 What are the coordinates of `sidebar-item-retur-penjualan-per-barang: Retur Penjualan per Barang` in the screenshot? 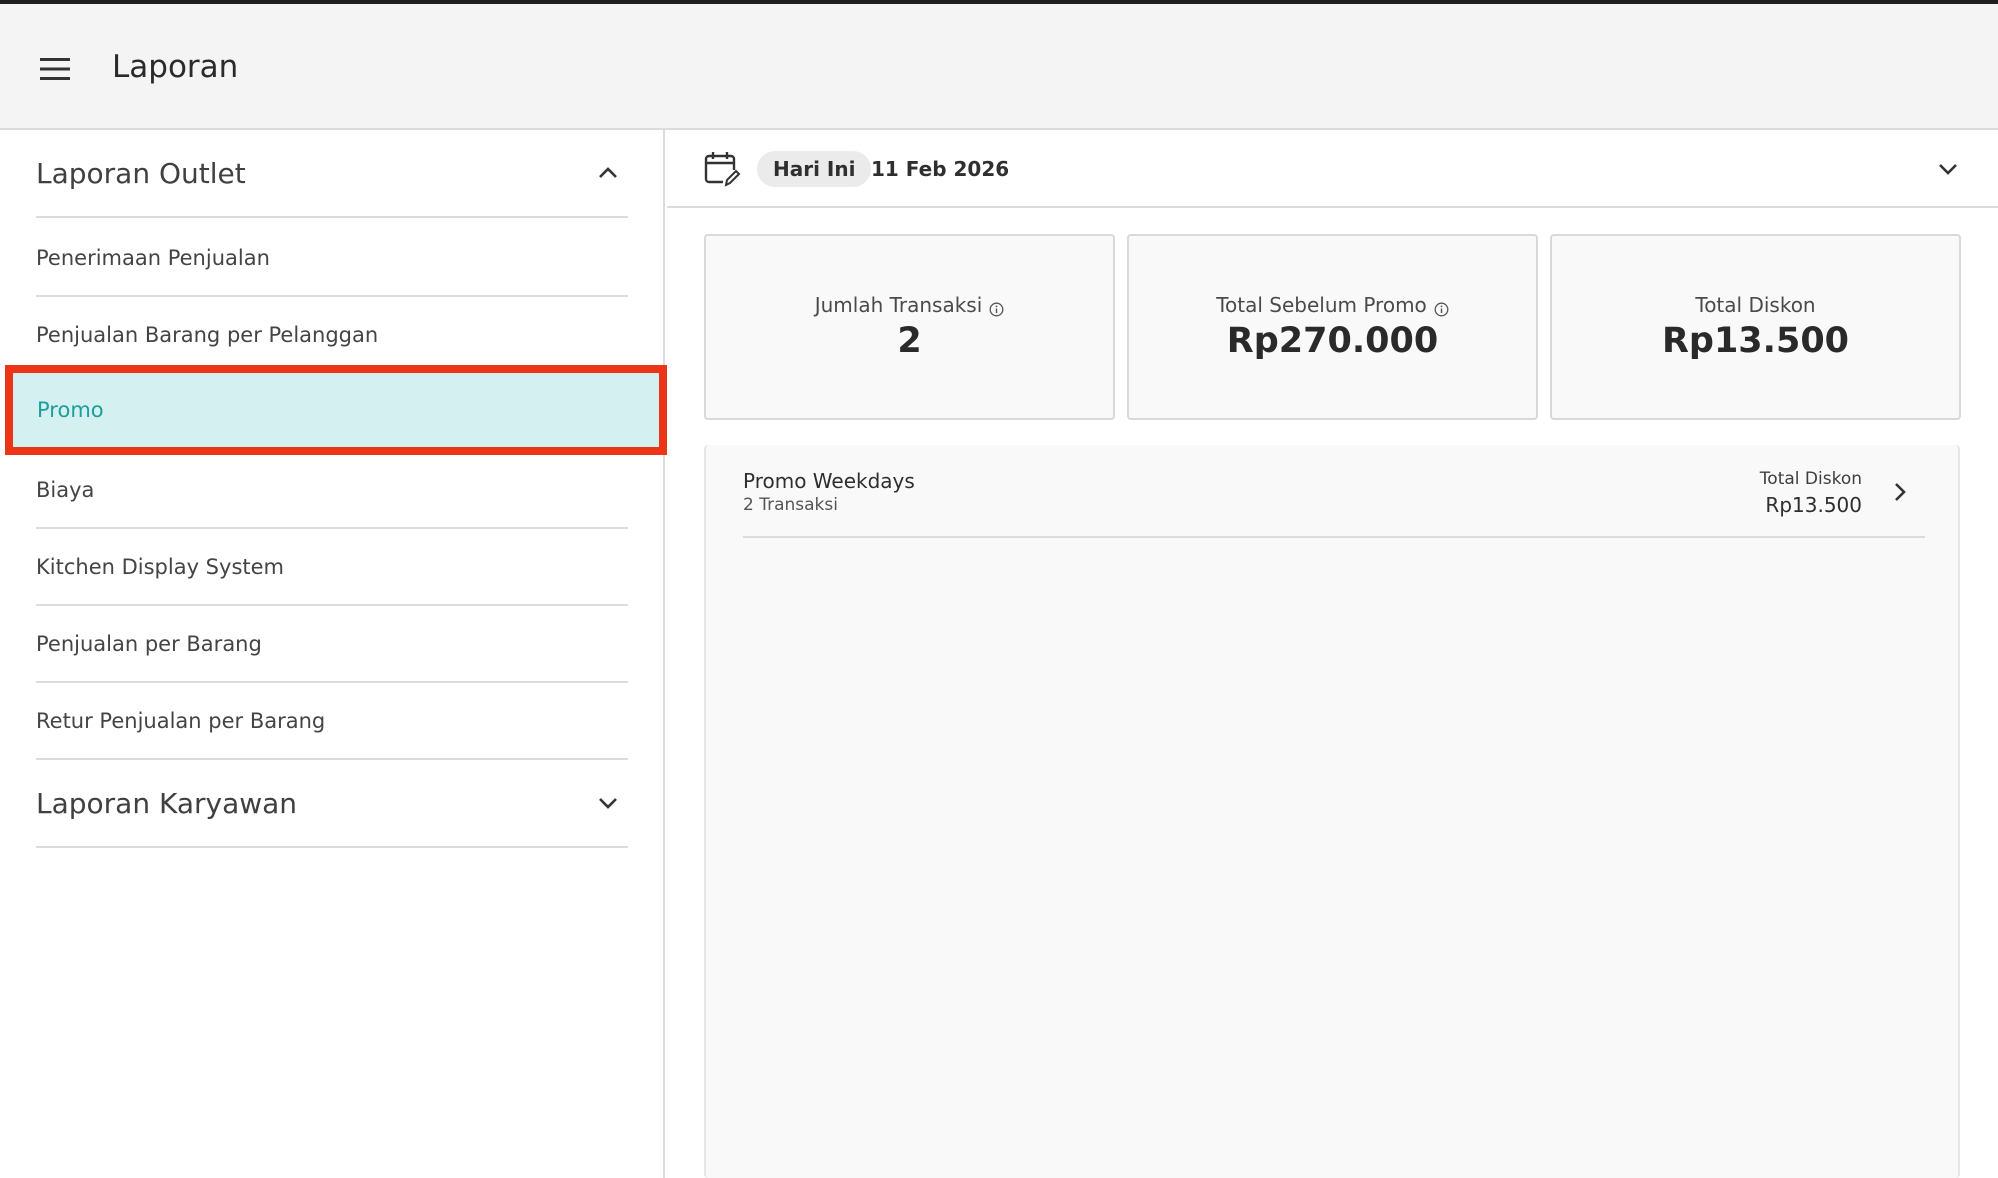 It's located at (332, 721).